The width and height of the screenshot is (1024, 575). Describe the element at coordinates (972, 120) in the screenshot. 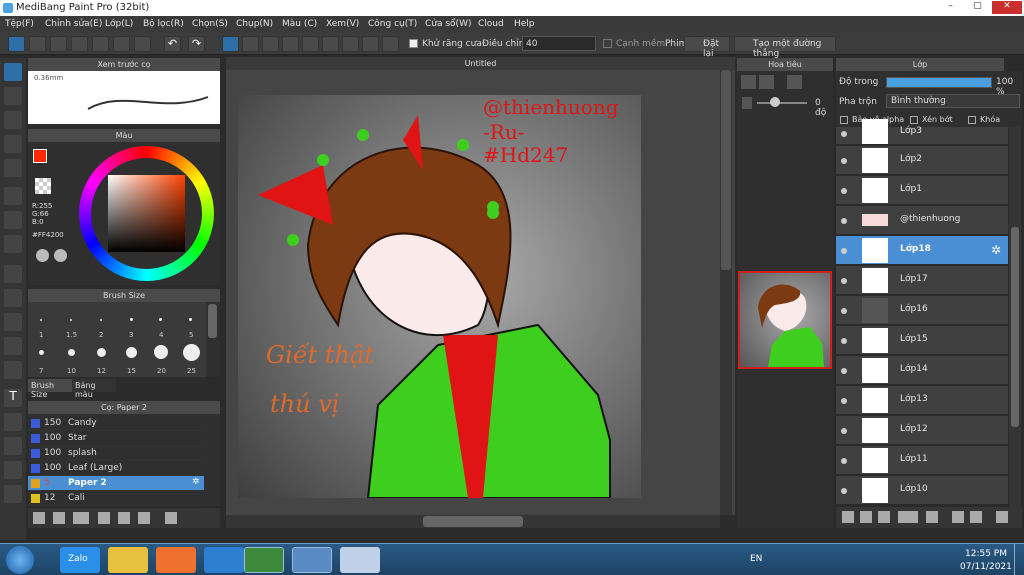

I see `lock-checkbox` at that location.